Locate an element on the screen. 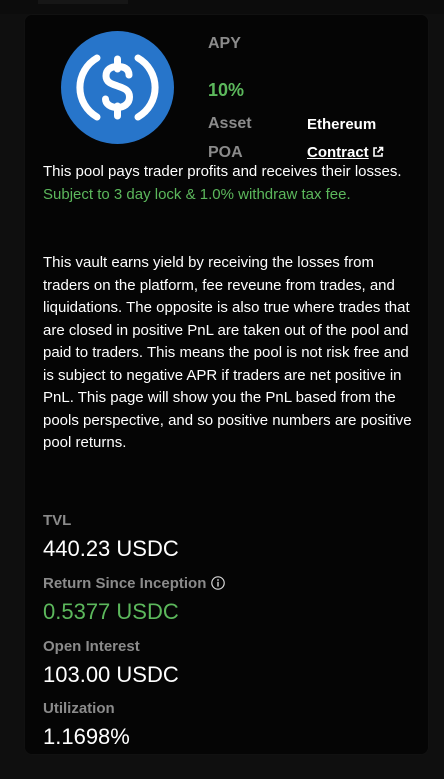  asset-value: Ethereum is located at coordinates (342, 124).